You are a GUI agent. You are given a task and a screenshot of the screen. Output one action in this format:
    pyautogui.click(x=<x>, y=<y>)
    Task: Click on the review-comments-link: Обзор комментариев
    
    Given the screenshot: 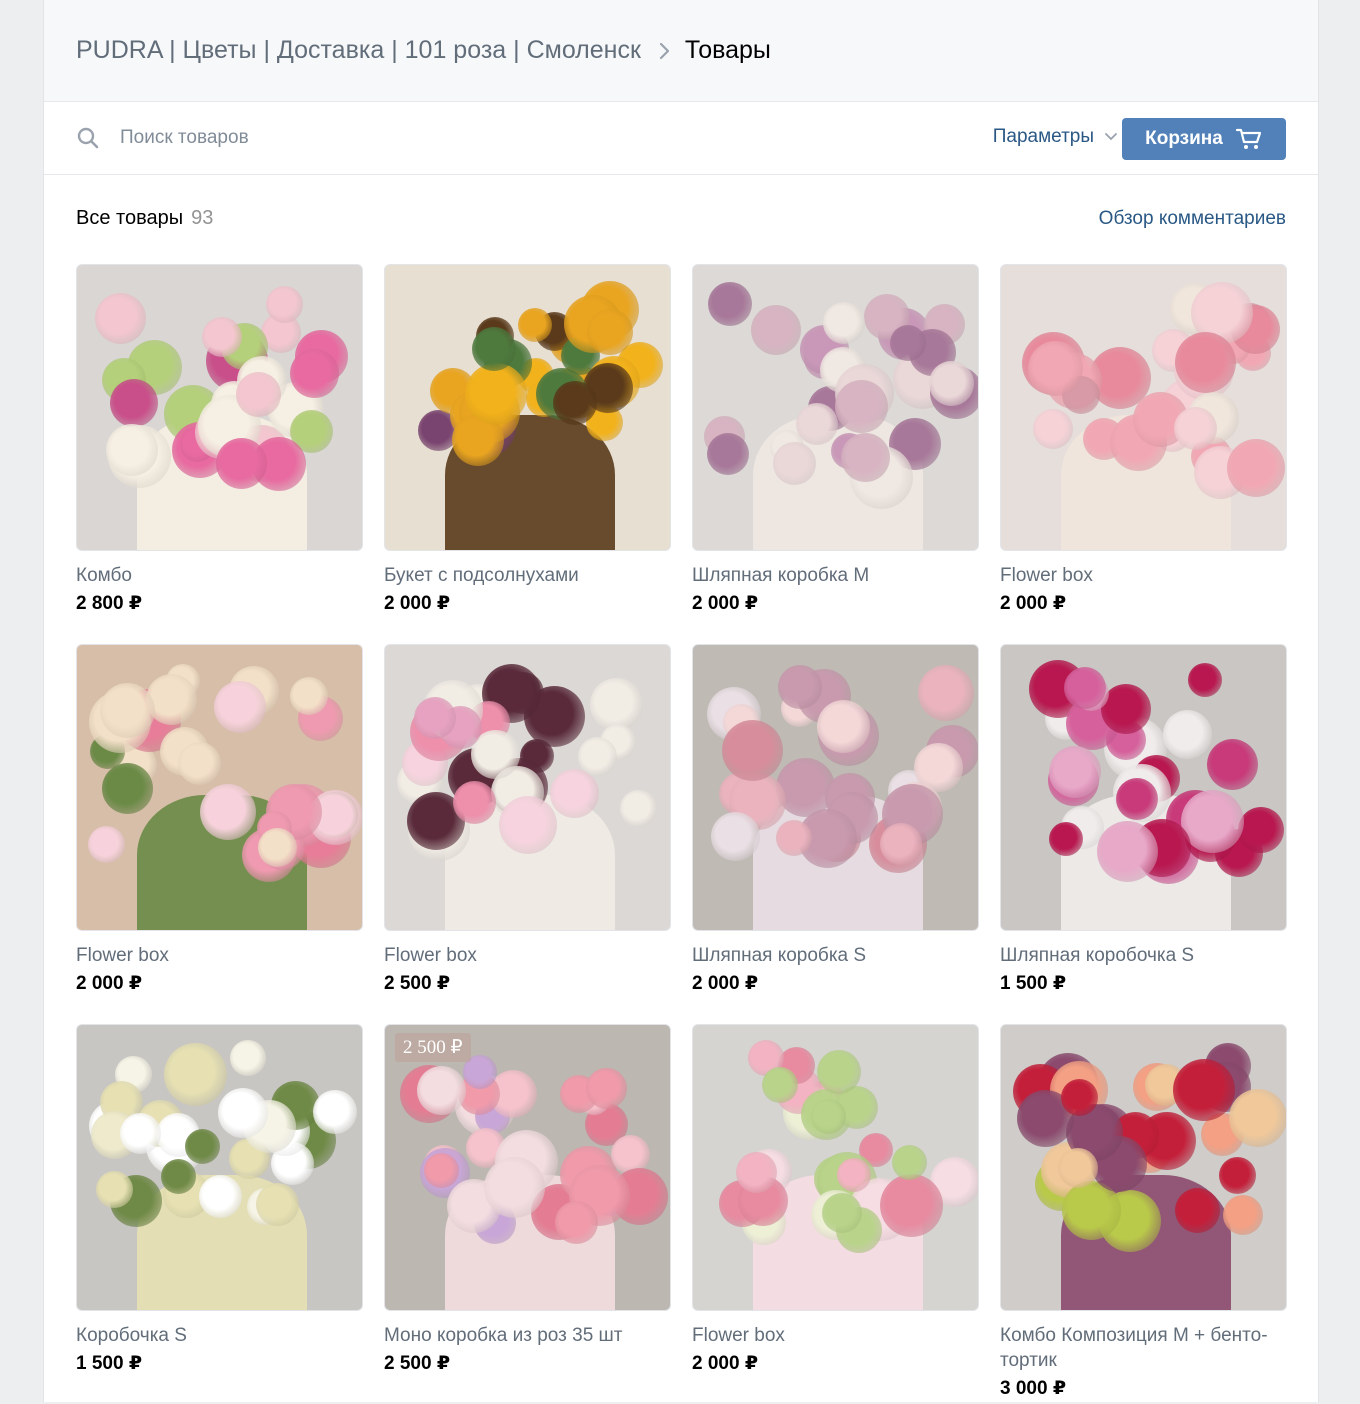 What is the action you would take?
    pyautogui.click(x=1192, y=219)
    